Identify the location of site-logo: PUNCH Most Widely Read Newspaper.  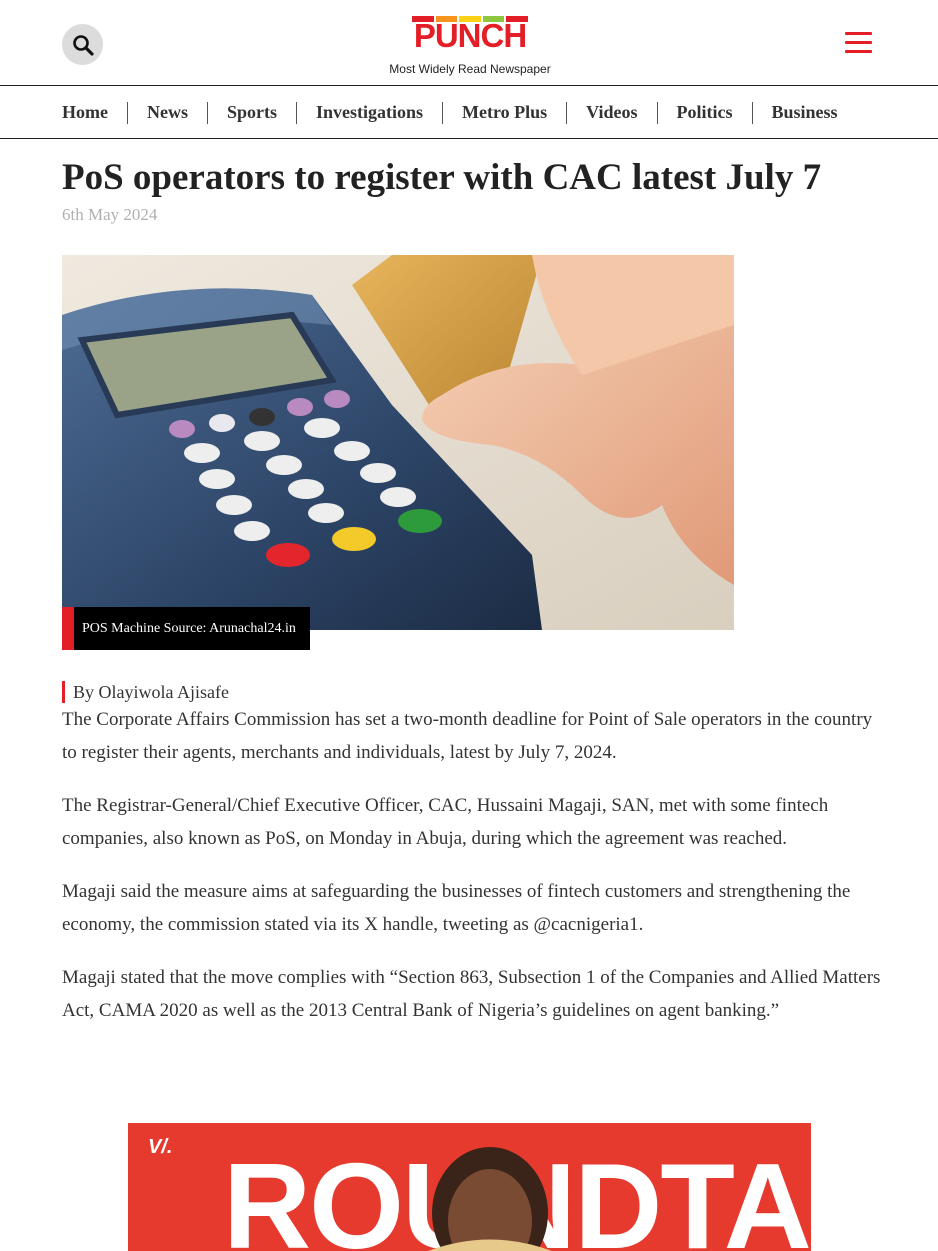
(470, 45).